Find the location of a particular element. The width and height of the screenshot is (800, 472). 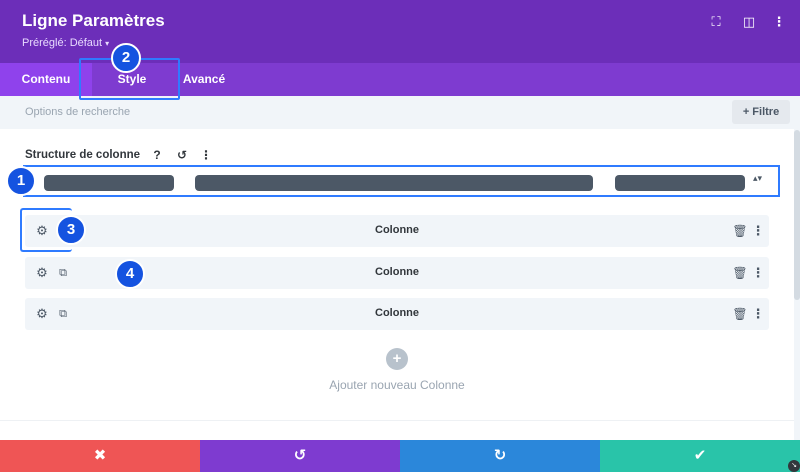

divider is located at coordinates (397, 420).